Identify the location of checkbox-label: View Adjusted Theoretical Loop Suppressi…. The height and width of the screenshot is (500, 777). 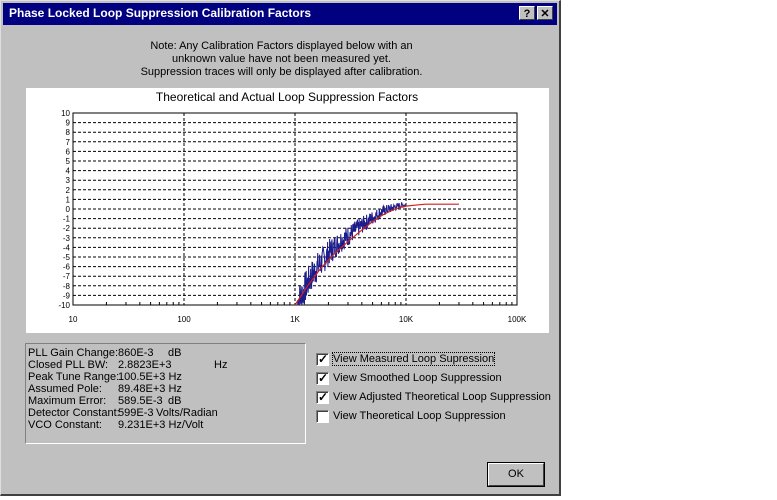
(442, 397).